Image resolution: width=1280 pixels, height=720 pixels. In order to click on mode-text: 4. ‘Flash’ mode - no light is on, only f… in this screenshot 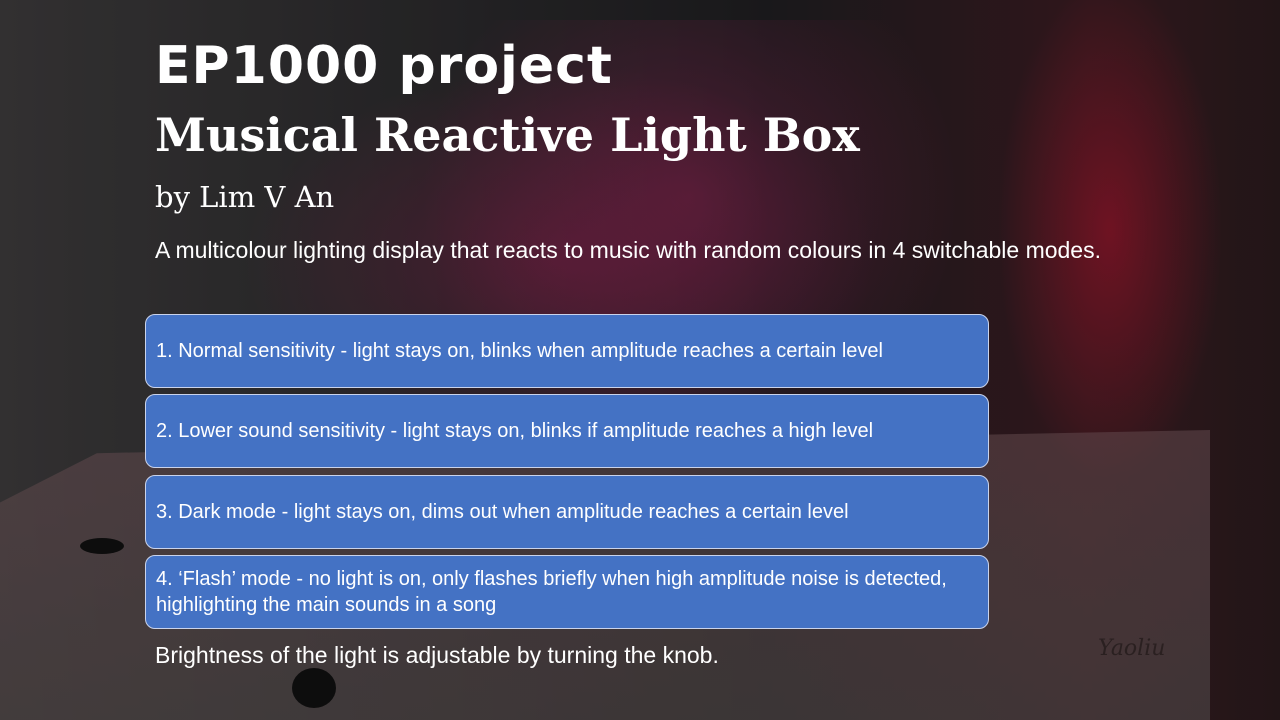, I will do `click(551, 592)`.